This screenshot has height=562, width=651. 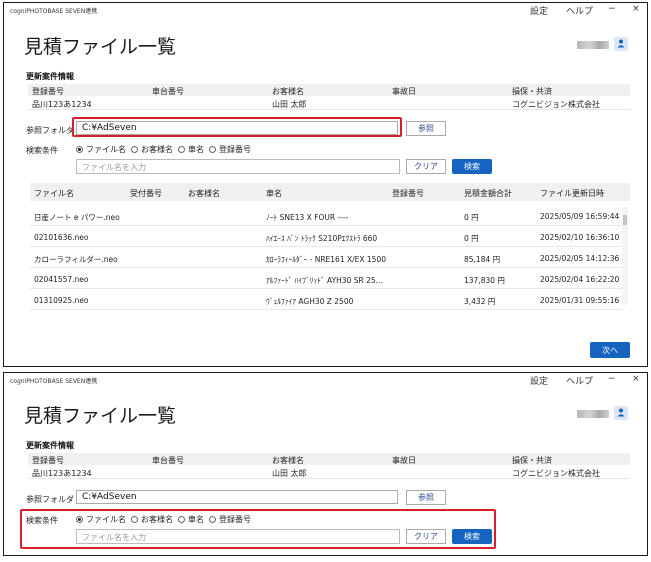 What do you see at coordinates (625, 220) in the screenshot?
I see `scrollbar-thumb` at bounding box center [625, 220].